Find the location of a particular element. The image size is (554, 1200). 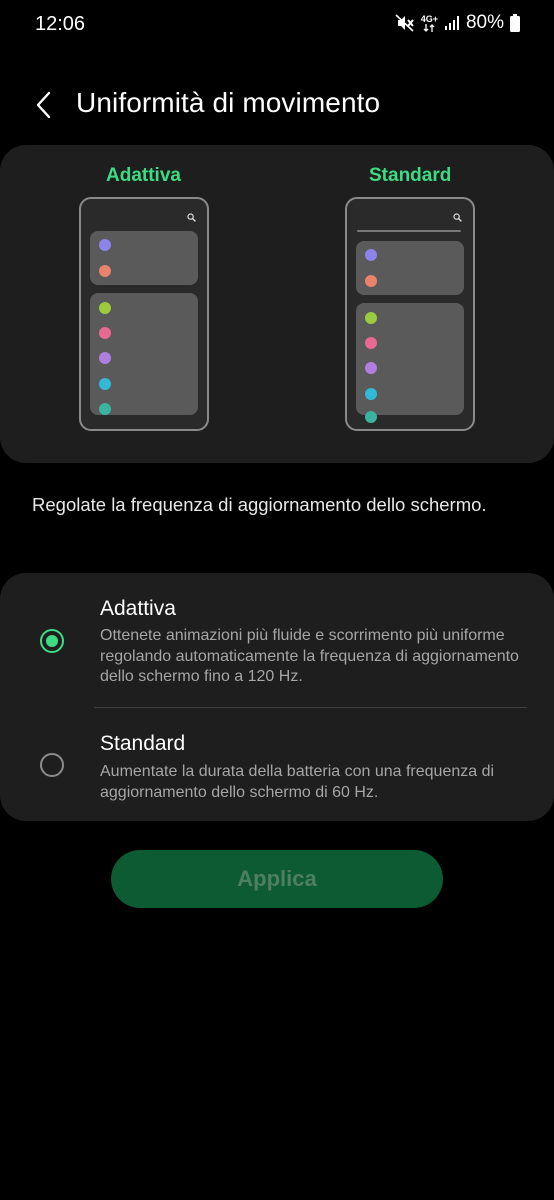

option-title: Standard is located at coordinates (143, 743).